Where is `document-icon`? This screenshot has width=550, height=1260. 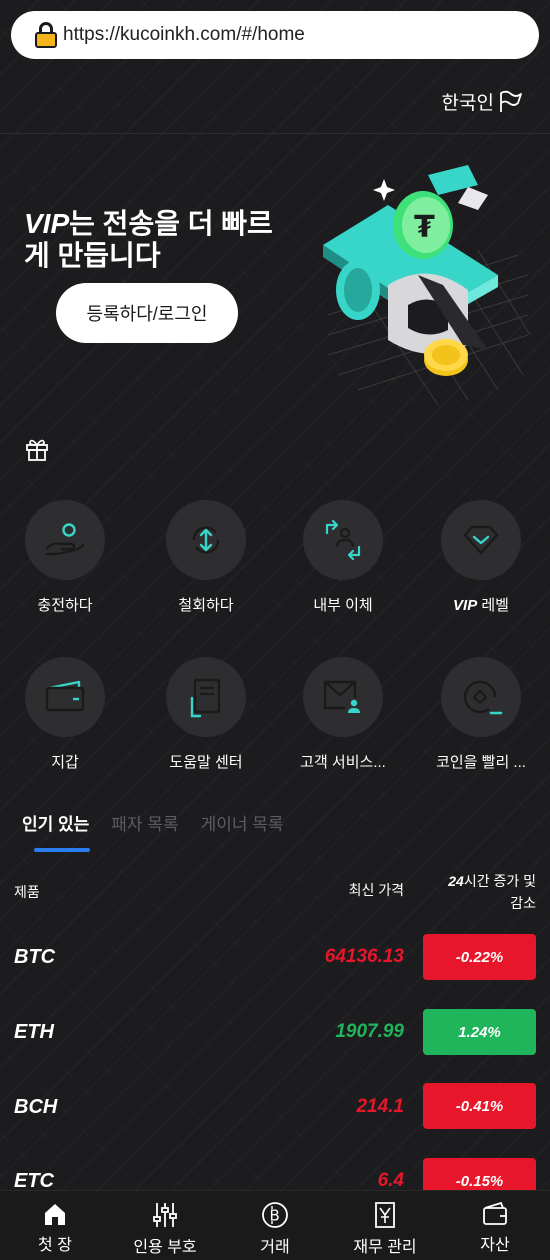
document-icon is located at coordinates (206, 697).